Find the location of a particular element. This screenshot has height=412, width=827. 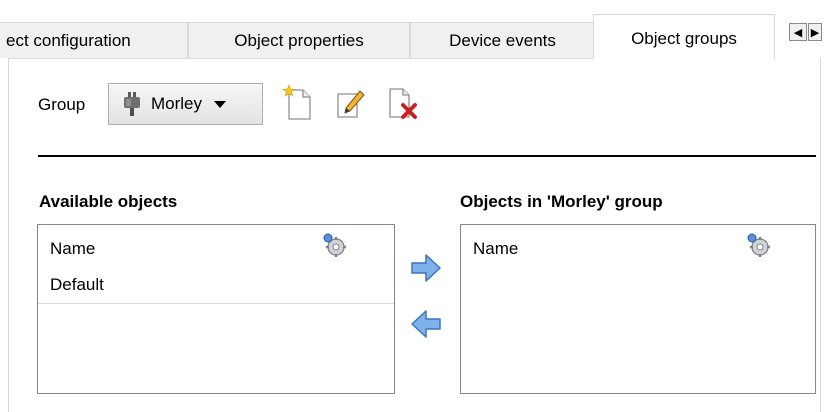

tab-label: Object properties is located at coordinates (299, 40).